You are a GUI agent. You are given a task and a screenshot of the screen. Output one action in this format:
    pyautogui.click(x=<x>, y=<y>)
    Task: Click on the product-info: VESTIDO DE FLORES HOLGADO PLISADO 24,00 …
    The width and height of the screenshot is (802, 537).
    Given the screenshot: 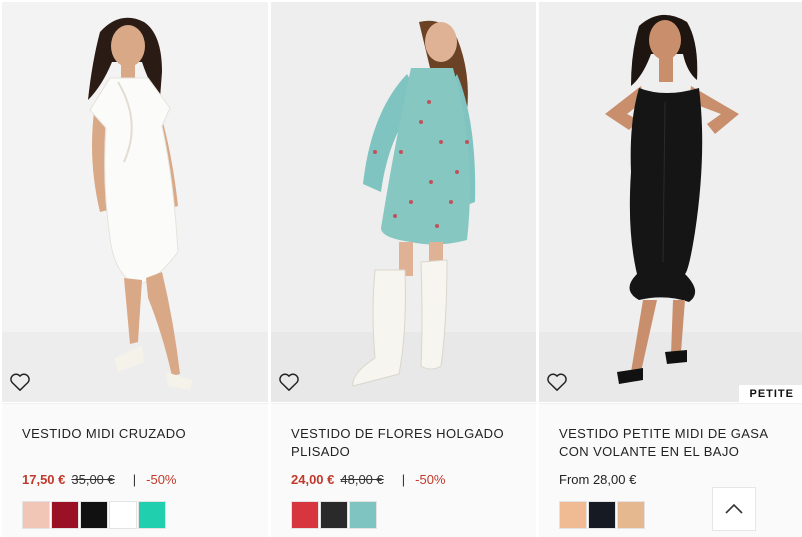 What is the action you would take?
    pyautogui.click(x=403, y=470)
    